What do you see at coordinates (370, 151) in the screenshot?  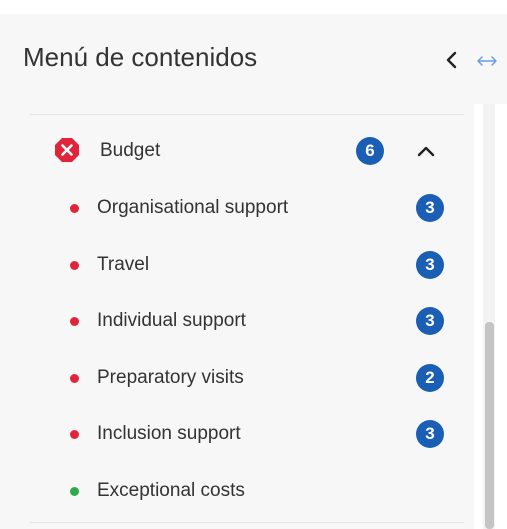 I see `section-count-badge: 6` at bounding box center [370, 151].